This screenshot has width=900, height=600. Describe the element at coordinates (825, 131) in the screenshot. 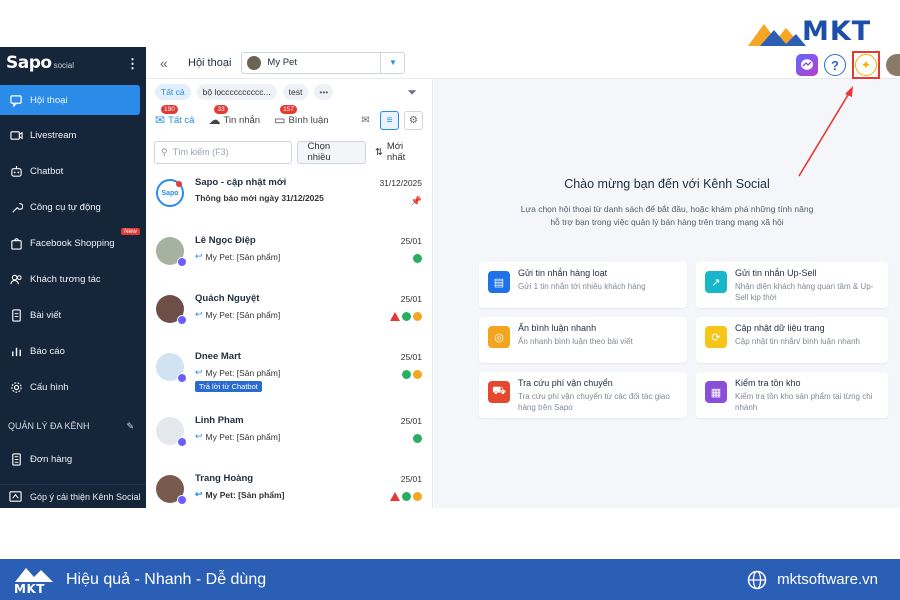

I see `annotation-arrow` at that location.